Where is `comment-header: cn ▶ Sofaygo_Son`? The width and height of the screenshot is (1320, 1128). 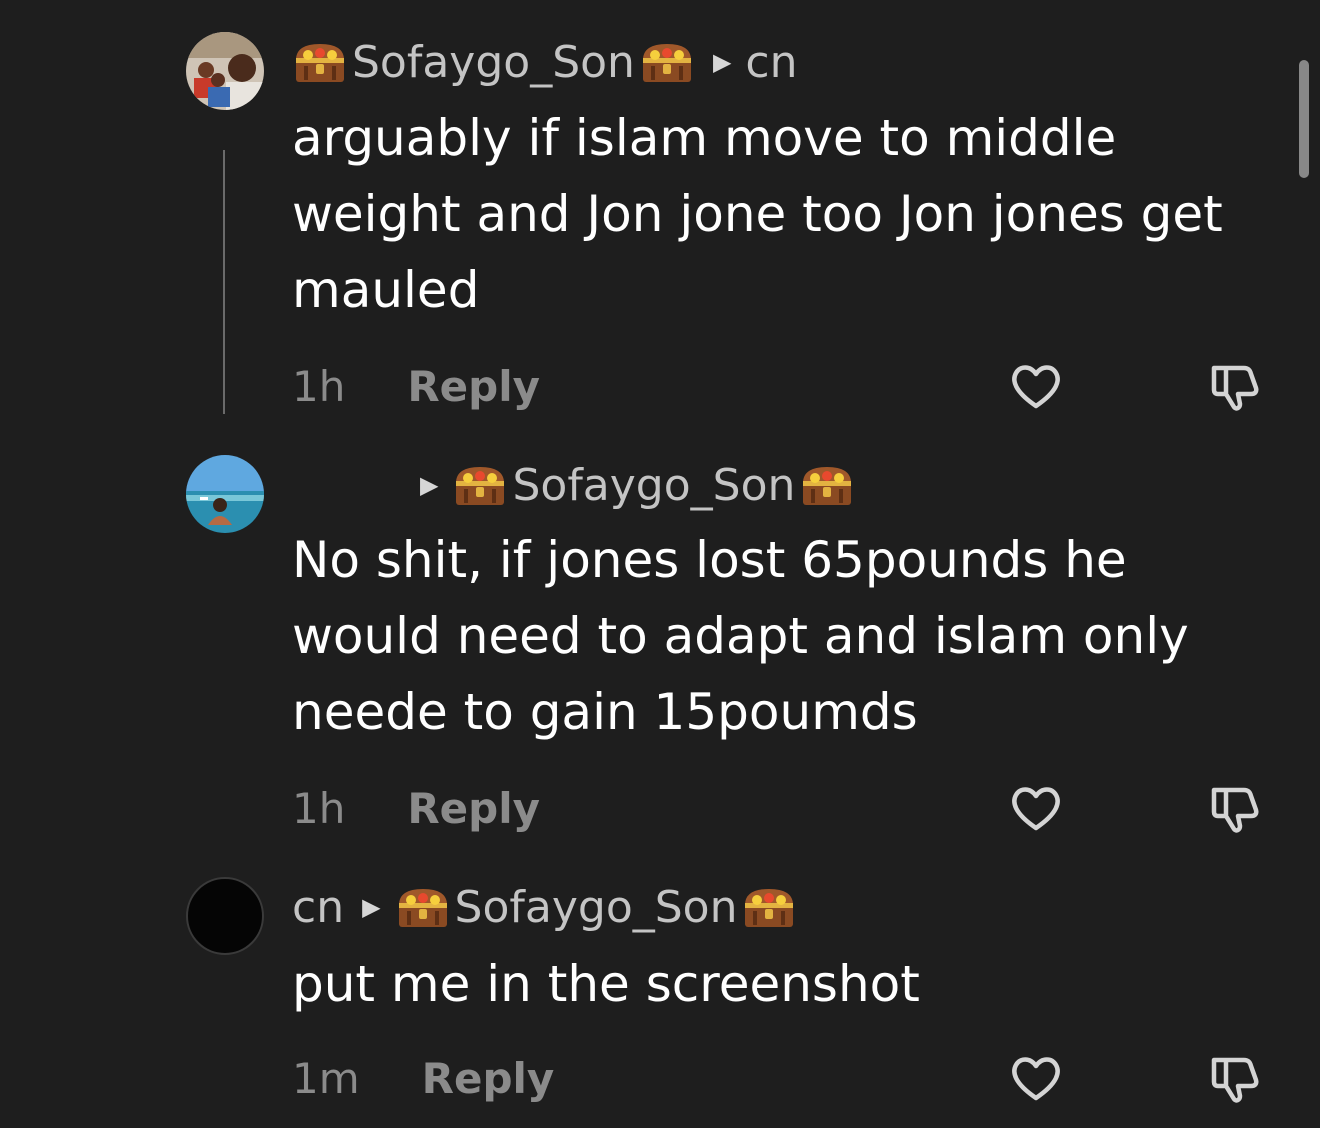 comment-header: cn ▶ Sofaygo_Son is located at coordinates (544, 907).